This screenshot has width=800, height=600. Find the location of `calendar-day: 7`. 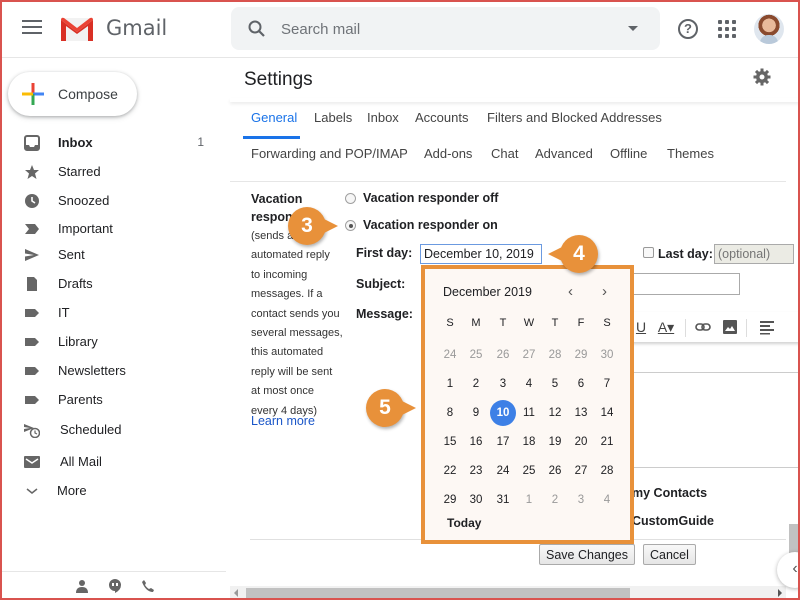

calendar-day: 7 is located at coordinates (607, 384).